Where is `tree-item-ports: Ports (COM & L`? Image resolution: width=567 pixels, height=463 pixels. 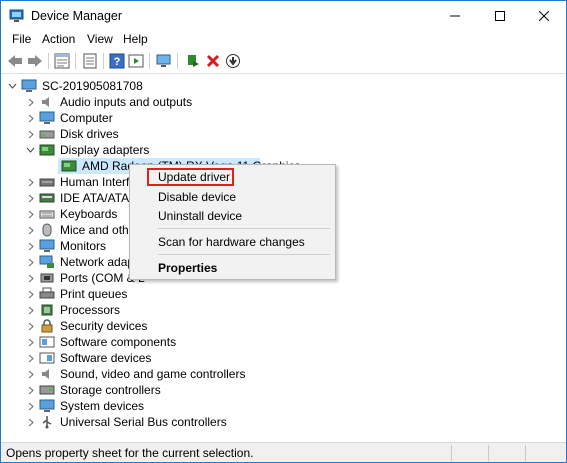
tree-item-ports: Ports (COM & L is located at coordinates (84, 278).